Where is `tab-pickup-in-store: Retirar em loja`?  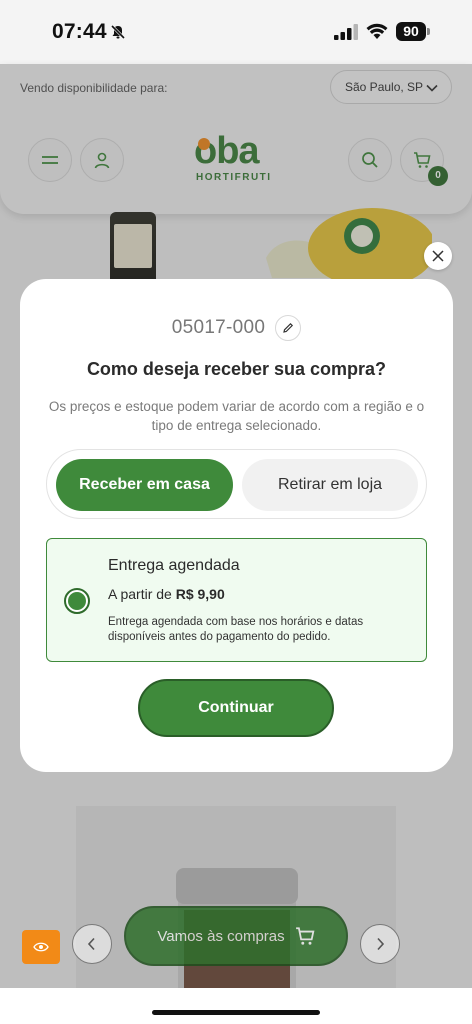
tab-pickup-in-store: Retirar em loja is located at coordinates (330, 485).